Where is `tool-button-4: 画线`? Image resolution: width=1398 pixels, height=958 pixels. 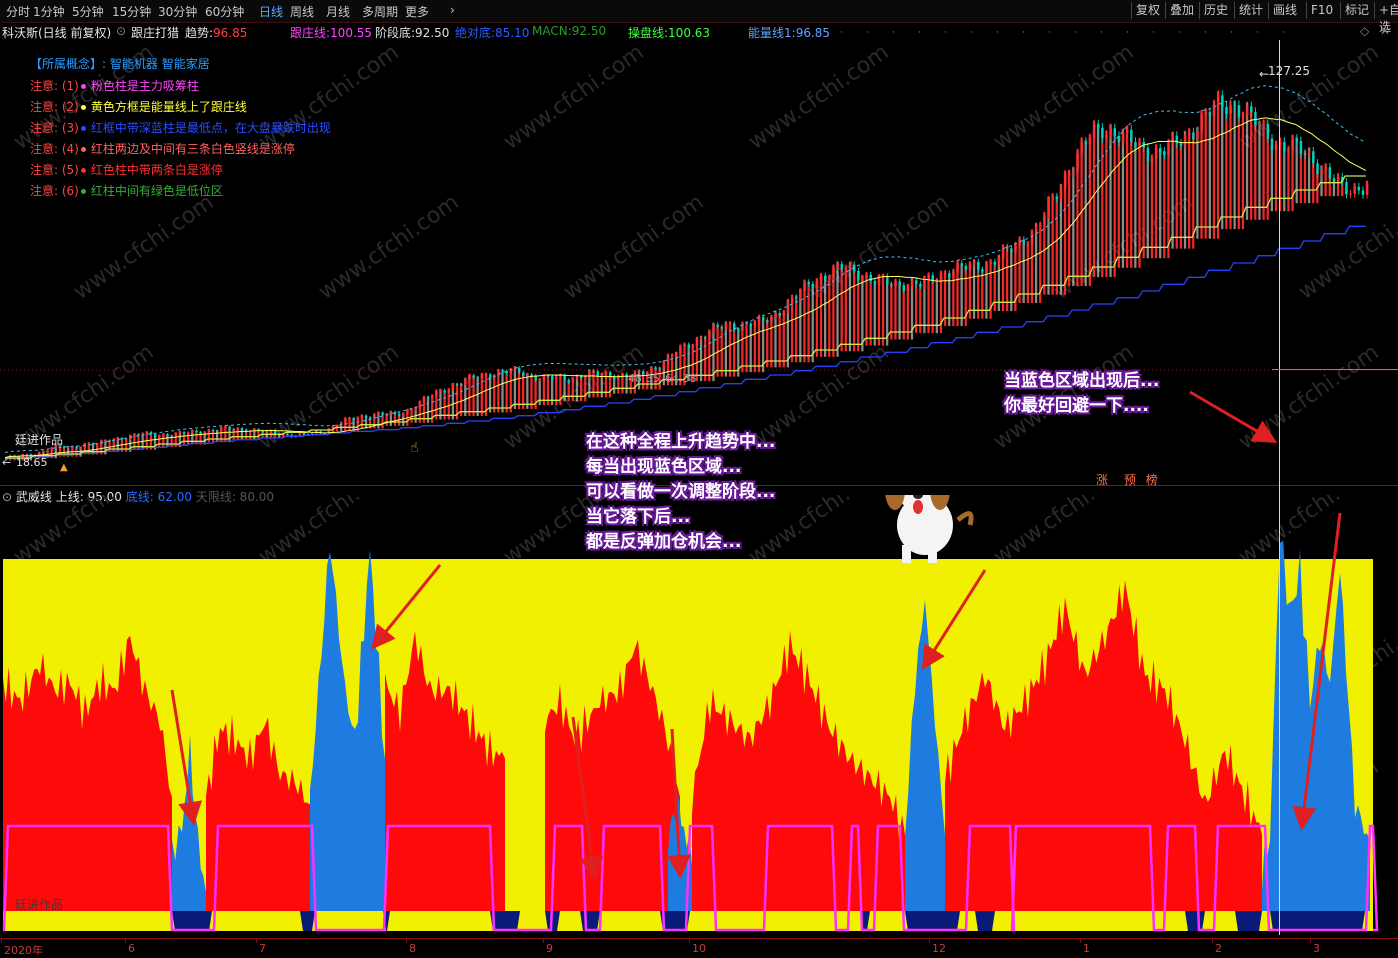
tool-button-4: 画线 is located at coordinates (1284, 10).